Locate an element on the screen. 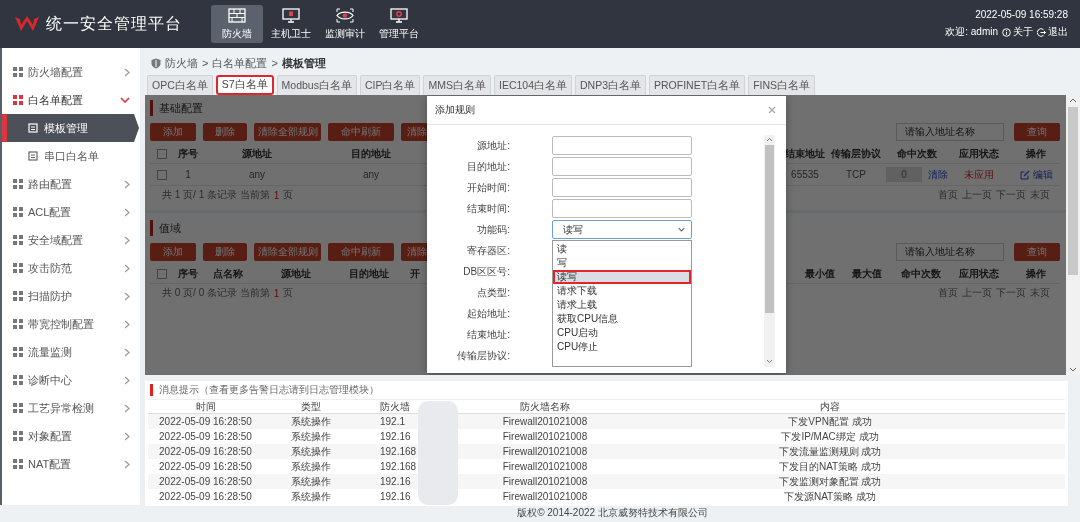  dropdown-option: 读 is located at coordinates (622, 249).